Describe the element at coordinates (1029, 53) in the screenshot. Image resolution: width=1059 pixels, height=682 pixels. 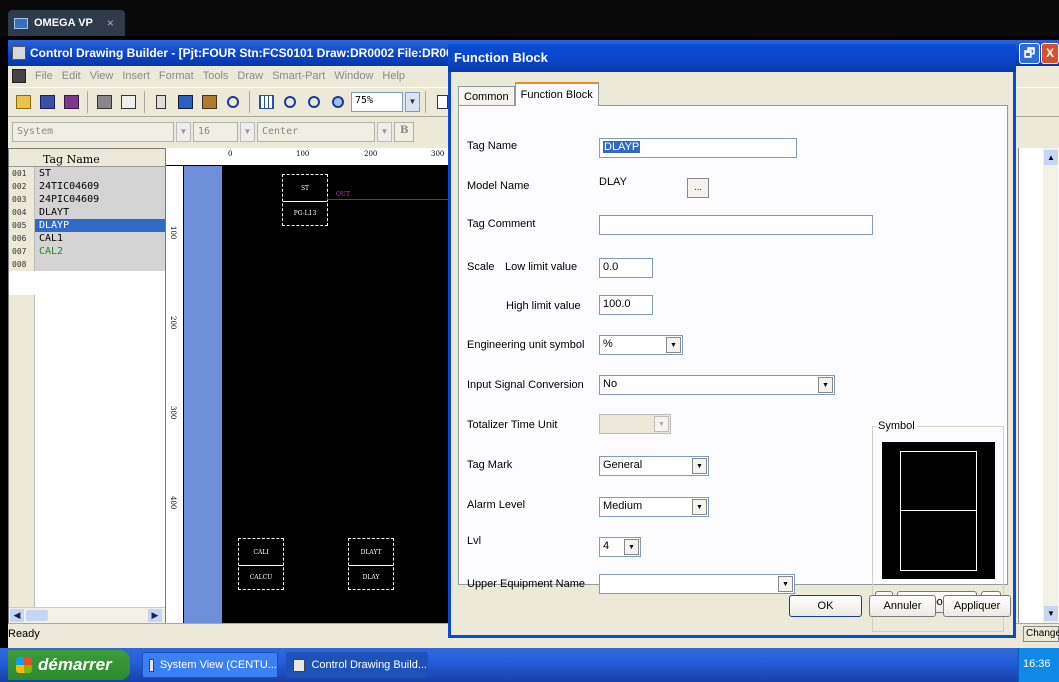
I see `restore-button: 🗗` at that location.